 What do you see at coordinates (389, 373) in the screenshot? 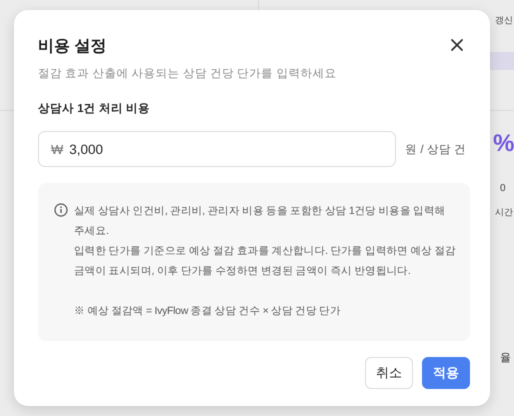
I see `cancel-button: 취소` at bounding box center [389, 373].